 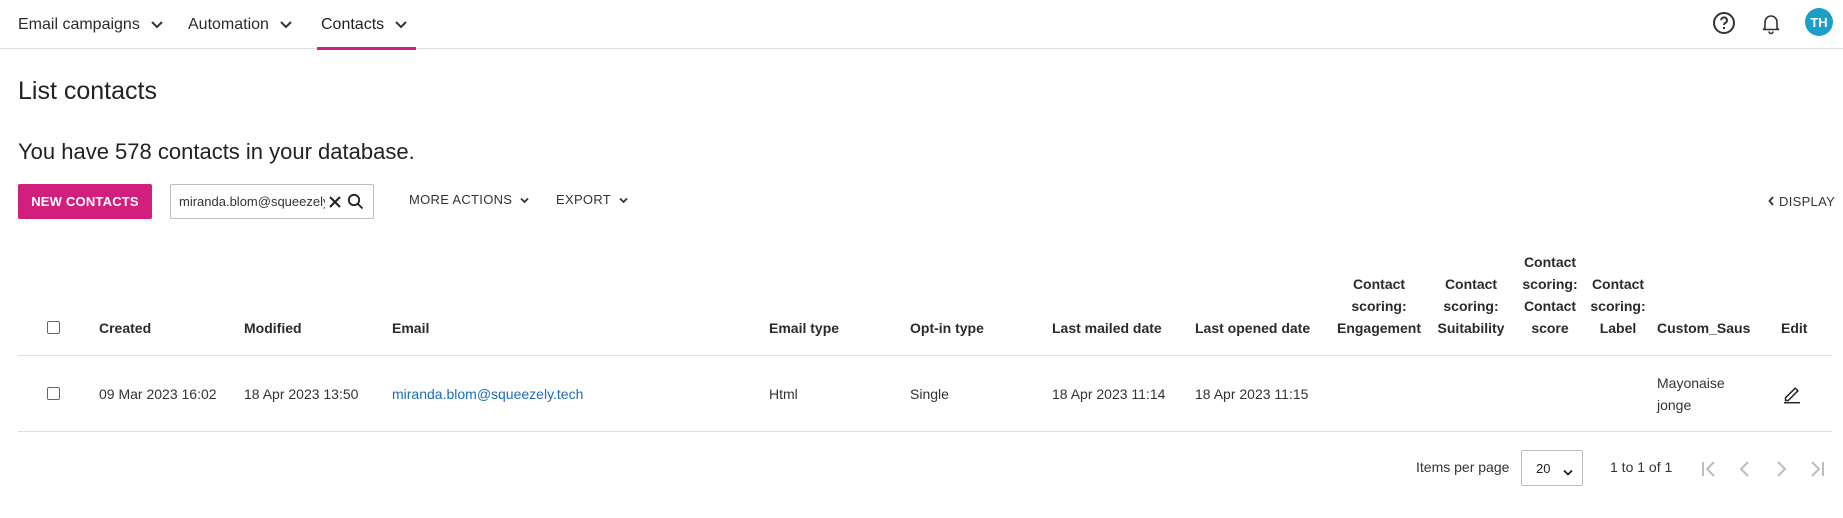 I want to click on cell-optin-type: Single, so click(x=929, y=394).